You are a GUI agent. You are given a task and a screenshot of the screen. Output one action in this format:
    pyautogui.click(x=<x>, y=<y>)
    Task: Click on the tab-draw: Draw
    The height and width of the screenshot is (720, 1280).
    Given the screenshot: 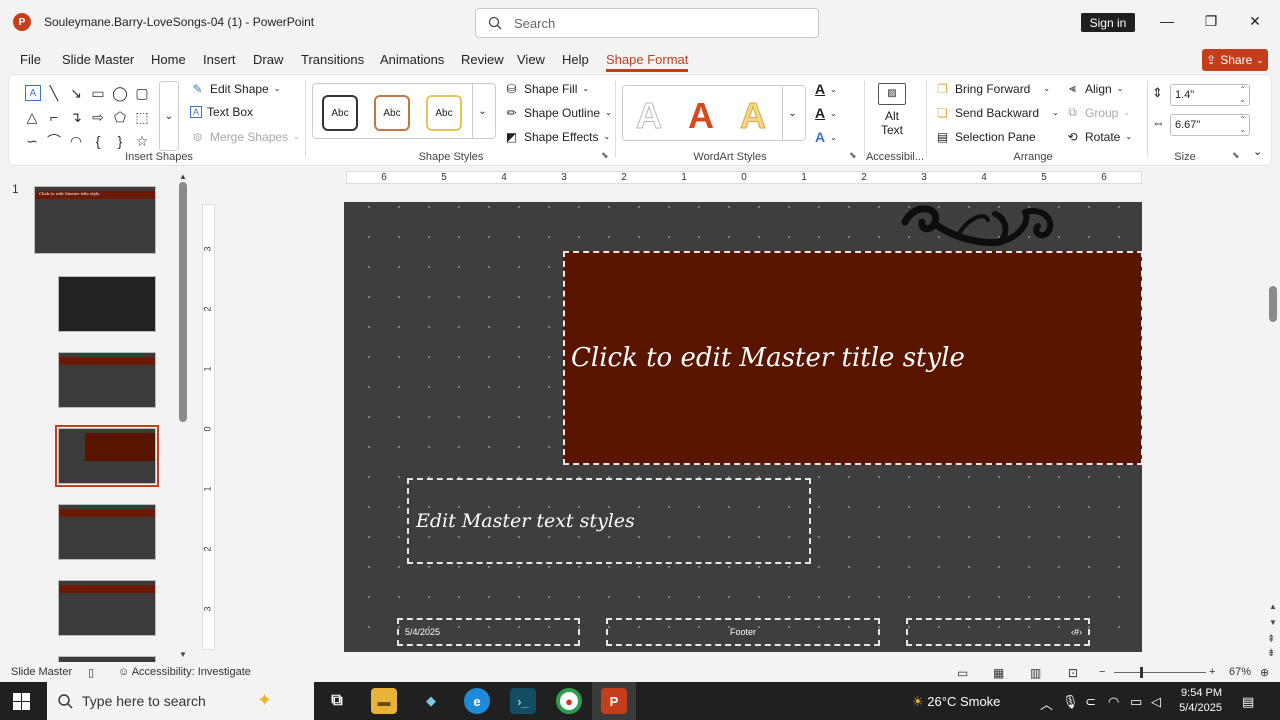 What is the action you would take?
    pyautogui.click(x=268, y=59)
    